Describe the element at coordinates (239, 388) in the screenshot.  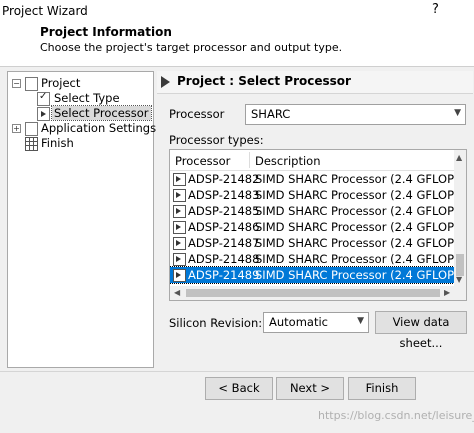
I see `back-button: < Back` at that location.